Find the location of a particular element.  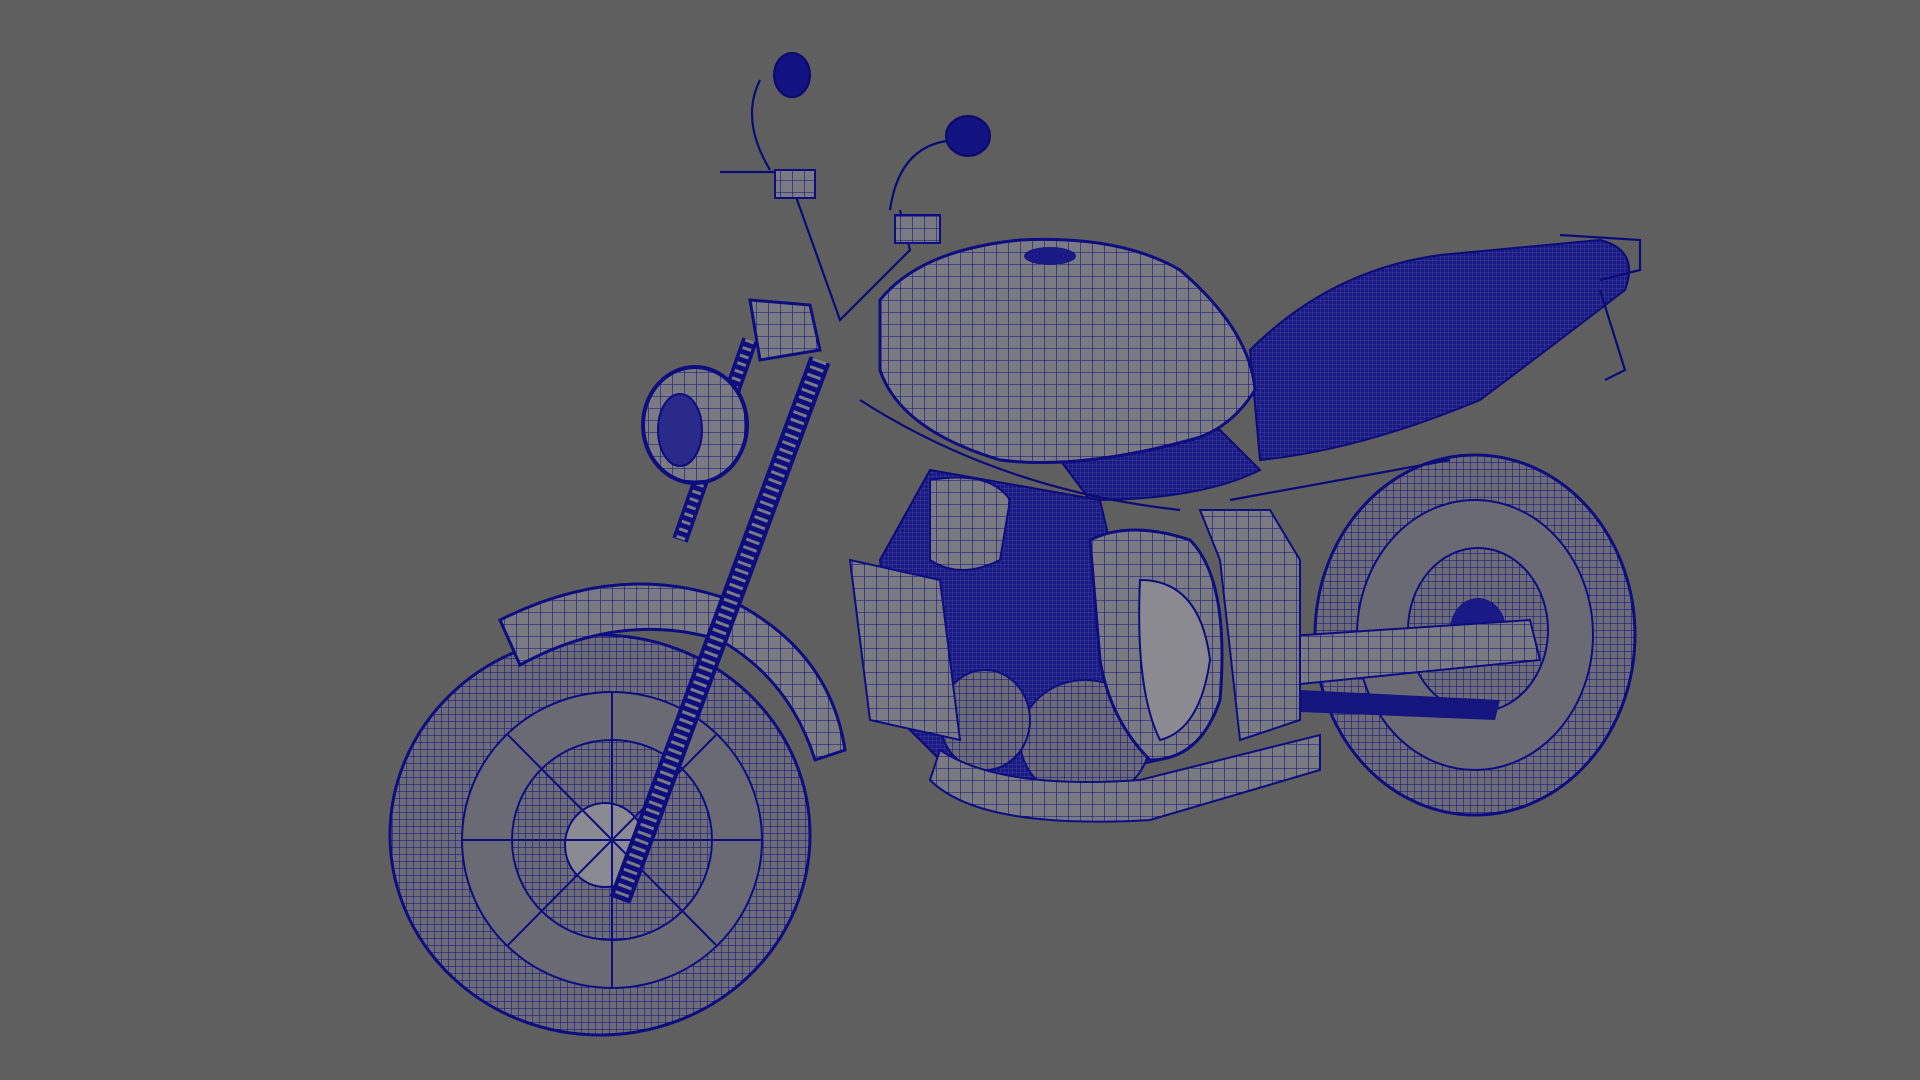

rear-seat is located at coordinates (1445, 347).